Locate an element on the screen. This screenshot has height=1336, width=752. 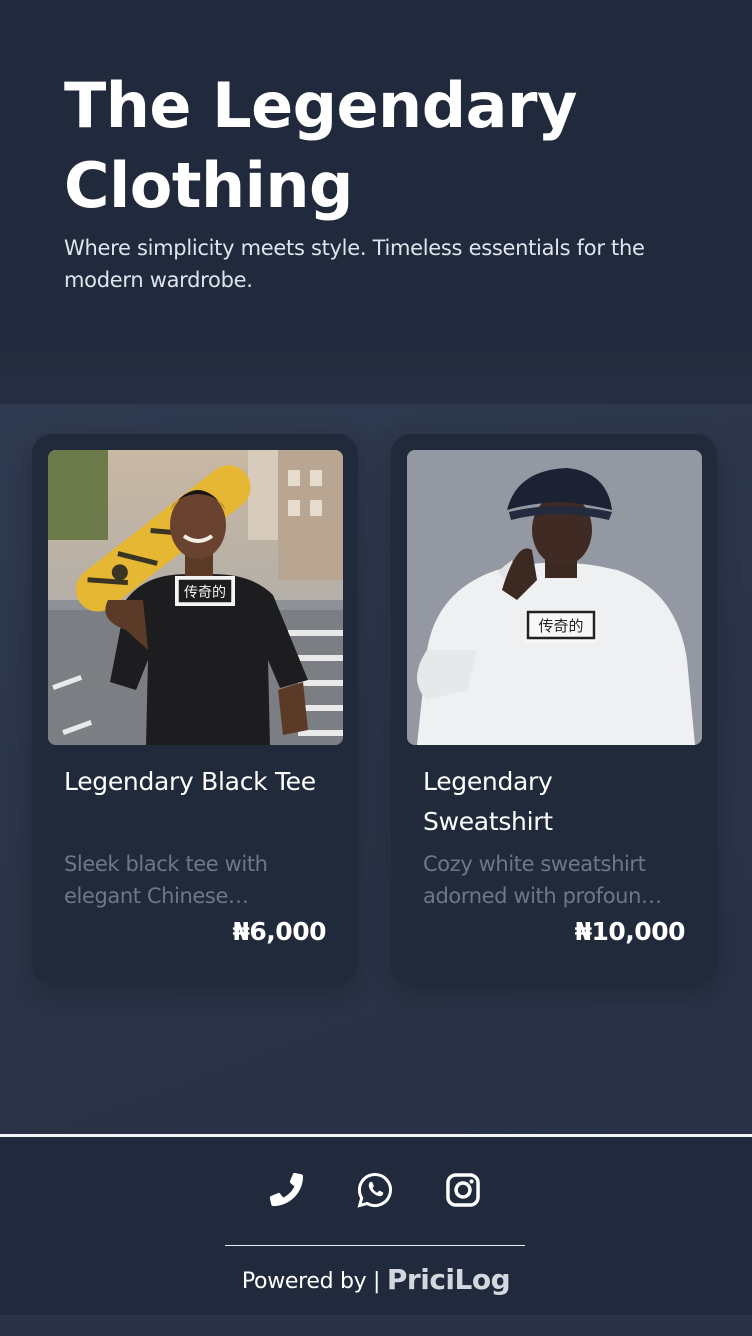
section-divider-band is located at coordinates (376, 378).